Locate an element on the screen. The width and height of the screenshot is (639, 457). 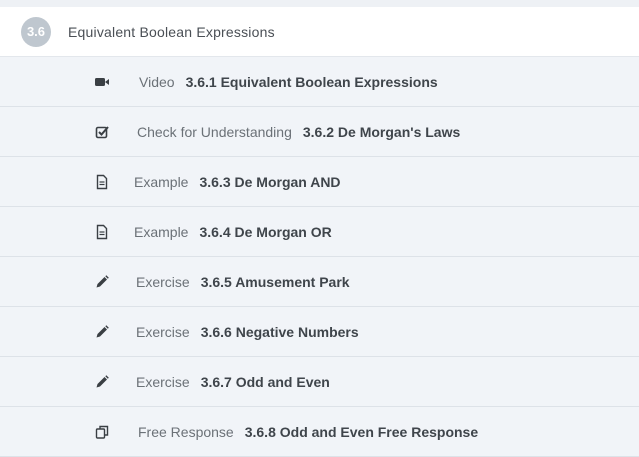
lesson-item-example: Example 3.6.3 De Morgan AND is located at coordinates (319, 182).